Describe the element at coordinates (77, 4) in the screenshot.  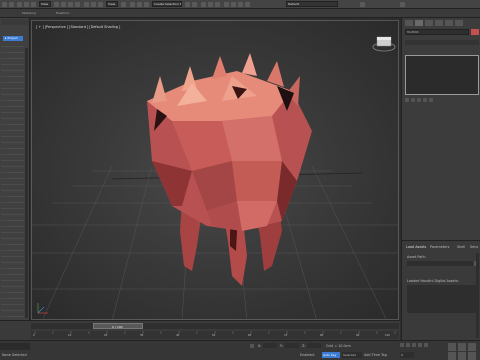
I see `window-crossing-icon` at that location.